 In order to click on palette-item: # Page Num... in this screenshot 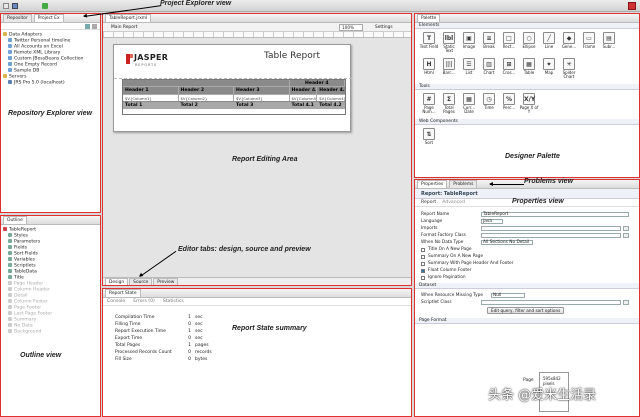, I will do `click(429, 104)`.